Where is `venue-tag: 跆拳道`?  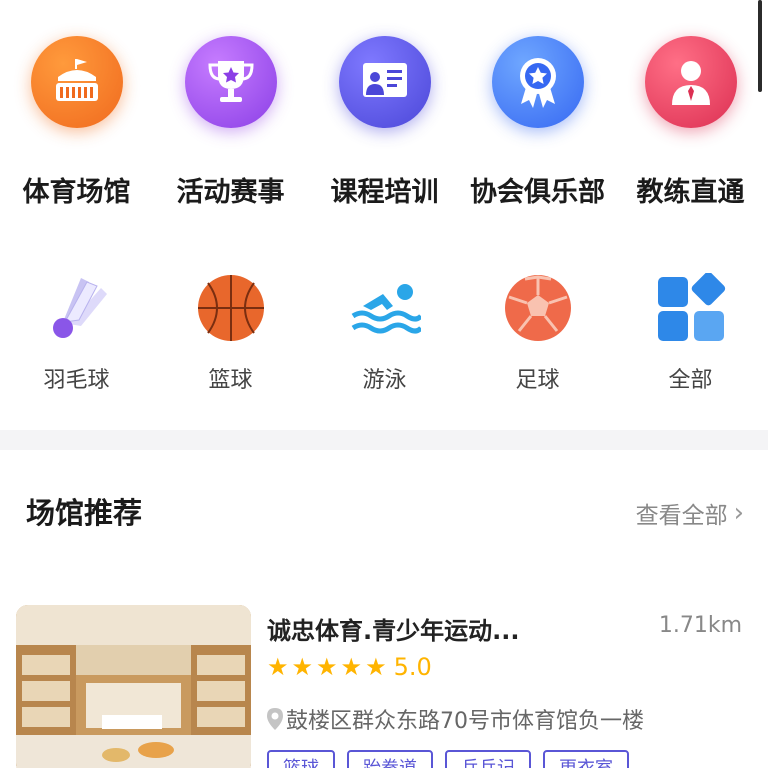
venue-tag: 跆拳道 is located at coordinates (390, 759).